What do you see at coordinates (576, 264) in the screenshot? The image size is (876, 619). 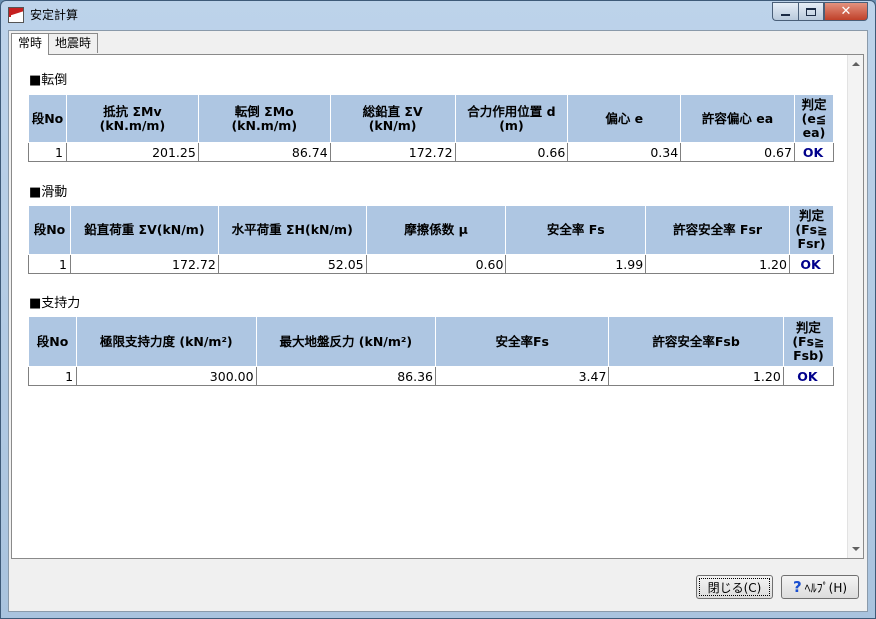 I see `table-cell: 1.99` at bounding box center [576, 264].